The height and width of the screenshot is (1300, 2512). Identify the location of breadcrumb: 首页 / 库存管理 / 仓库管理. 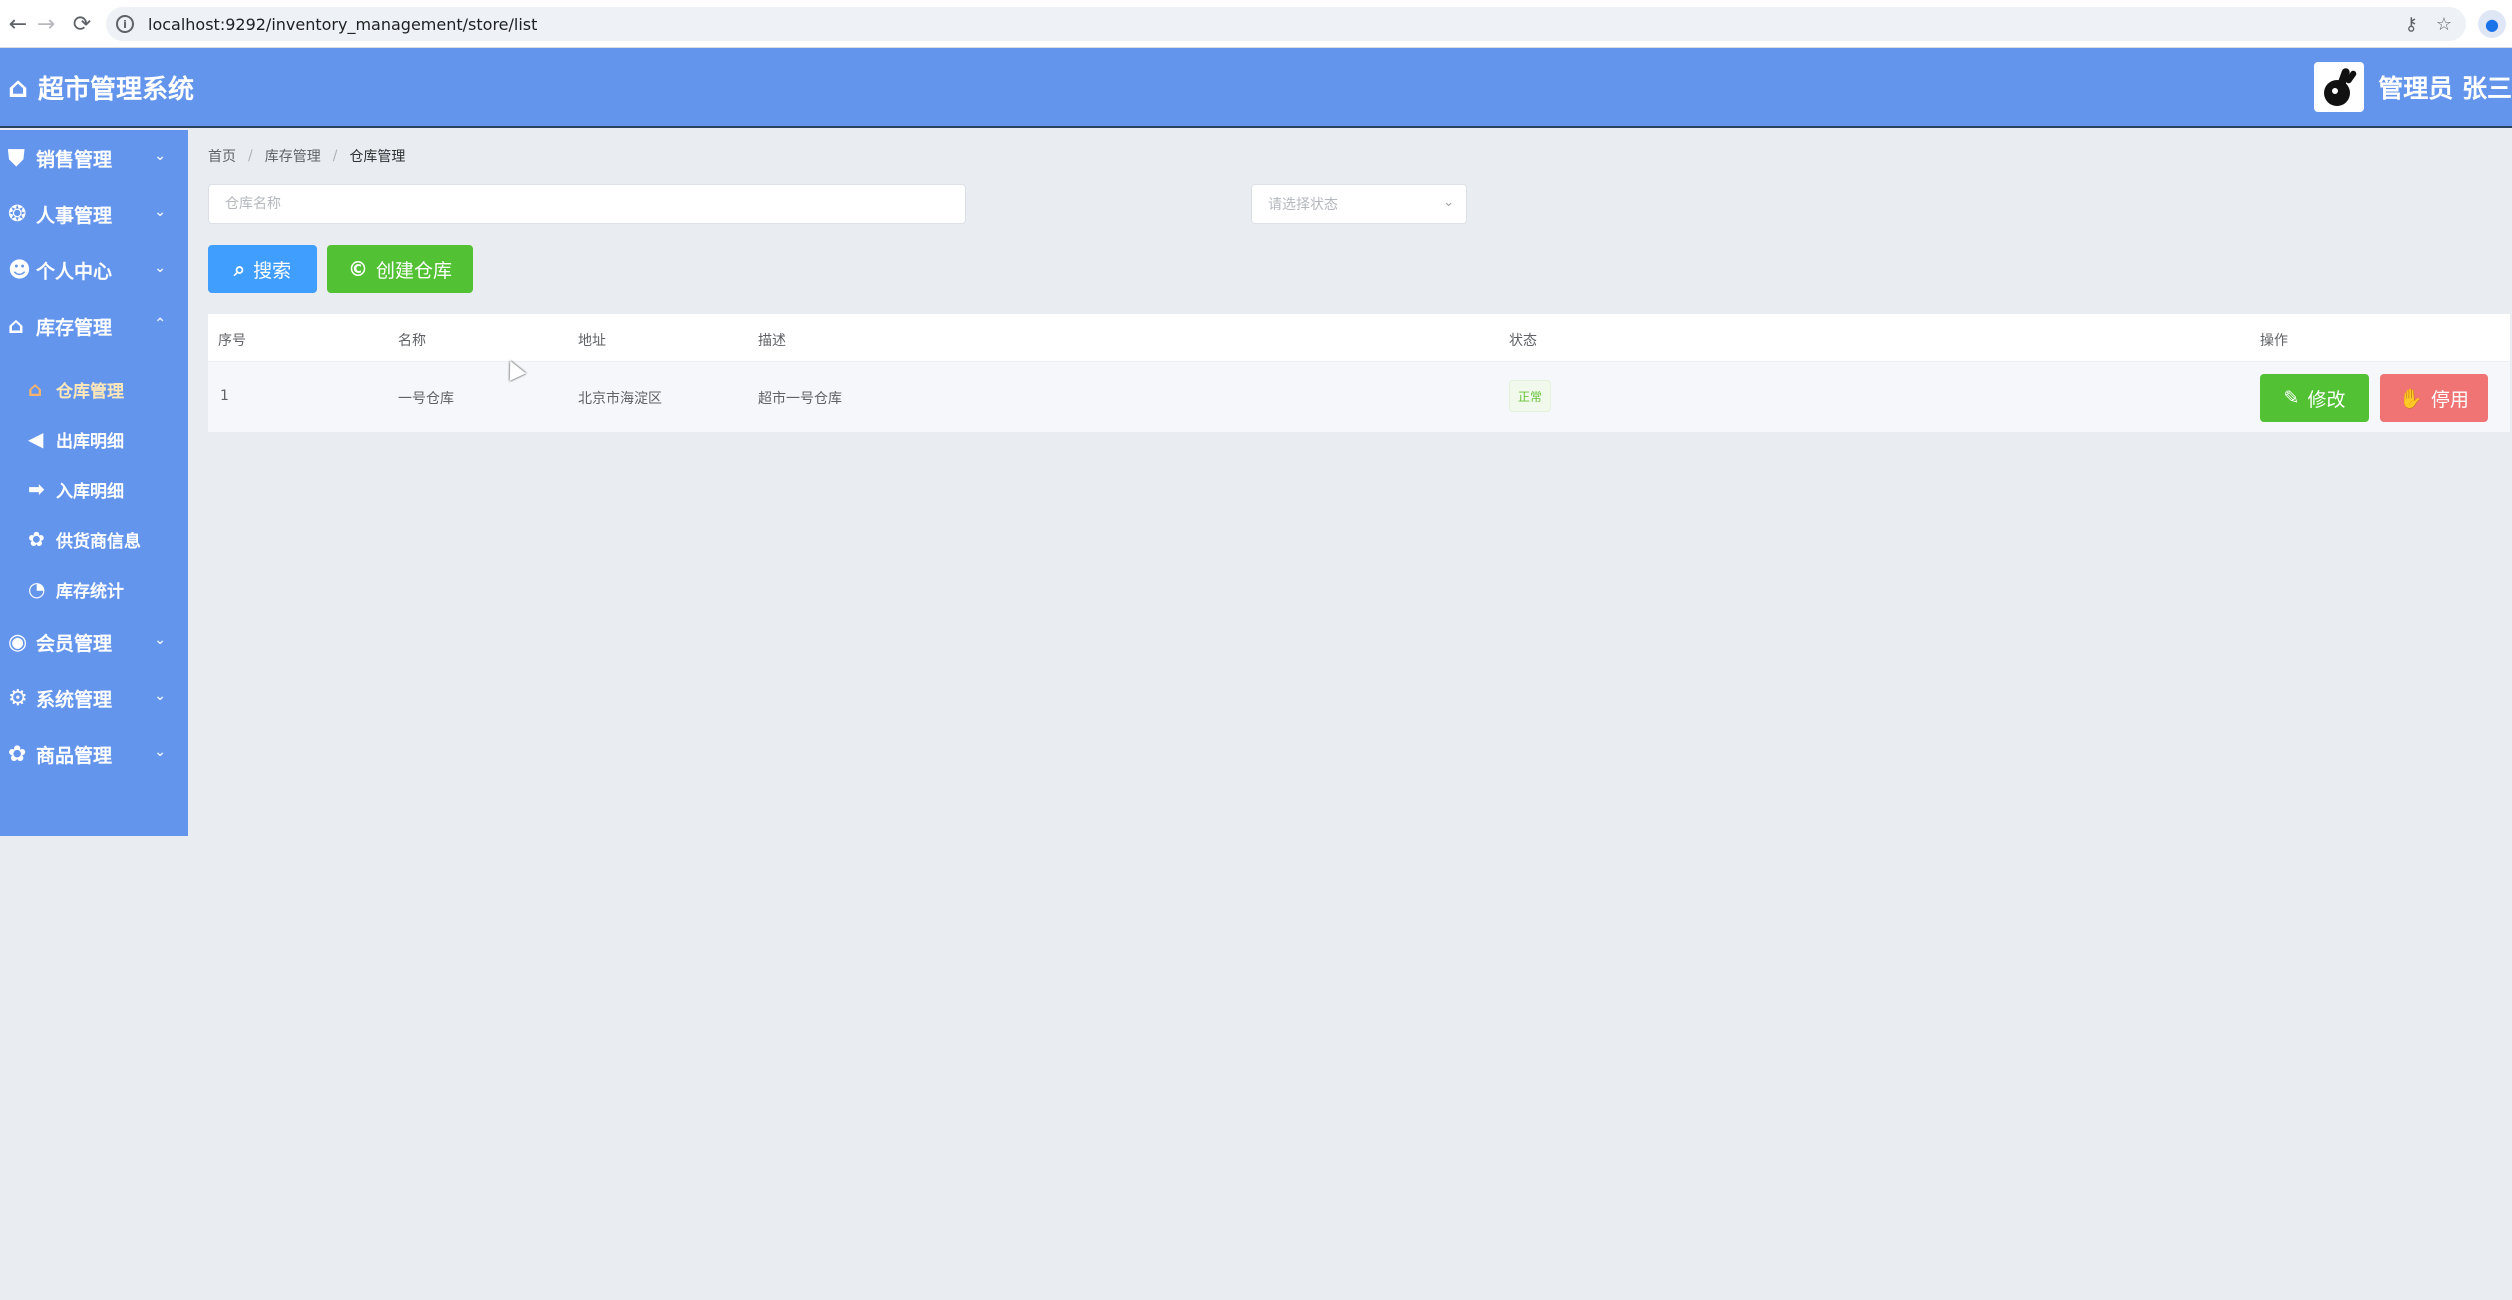
(306, 156).